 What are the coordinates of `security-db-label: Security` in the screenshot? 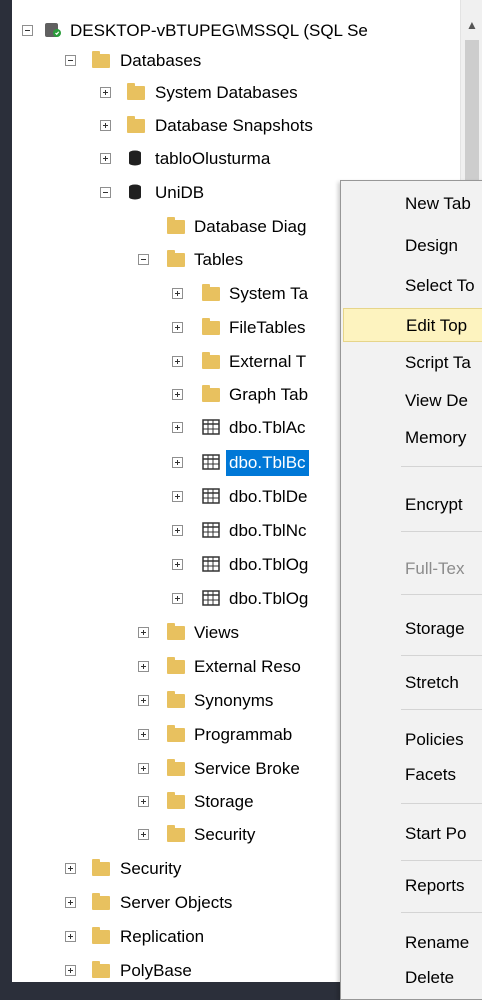 It's located at (225, 834).